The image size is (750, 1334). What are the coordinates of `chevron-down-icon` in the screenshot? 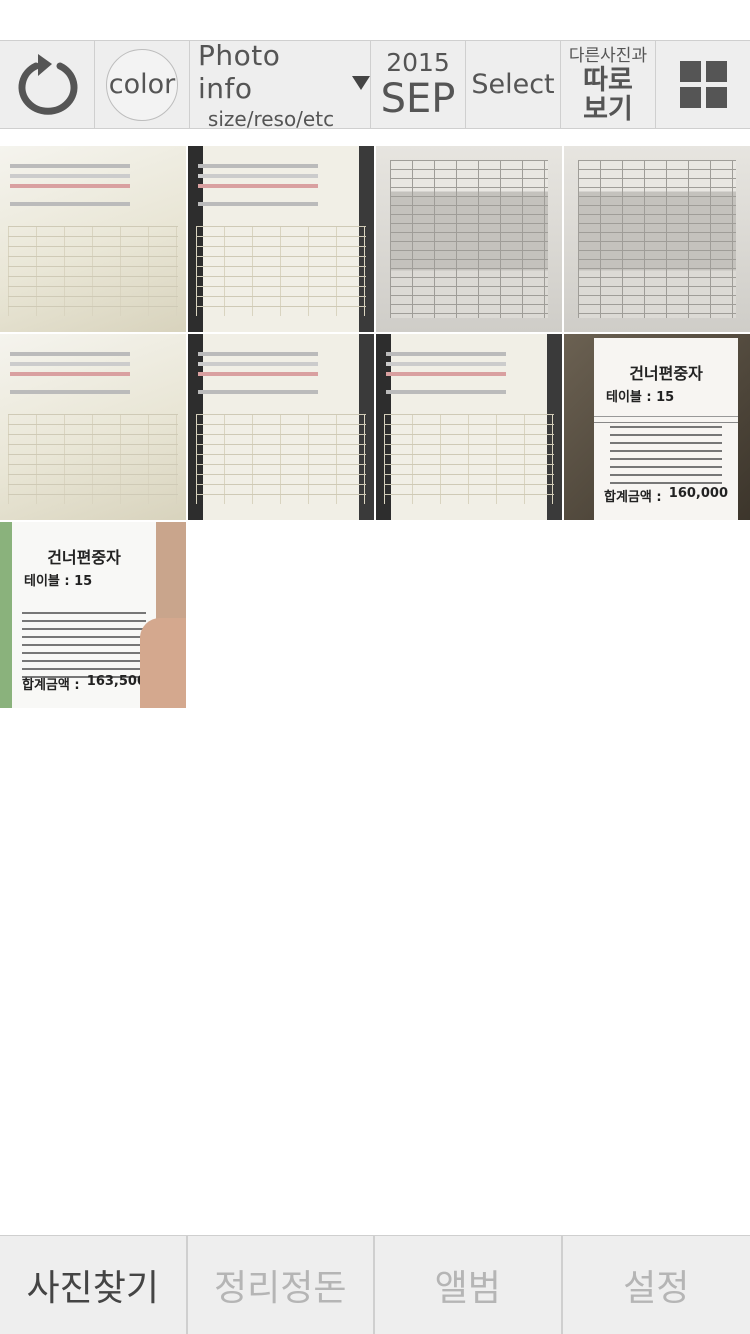 It's located at (361, 82).